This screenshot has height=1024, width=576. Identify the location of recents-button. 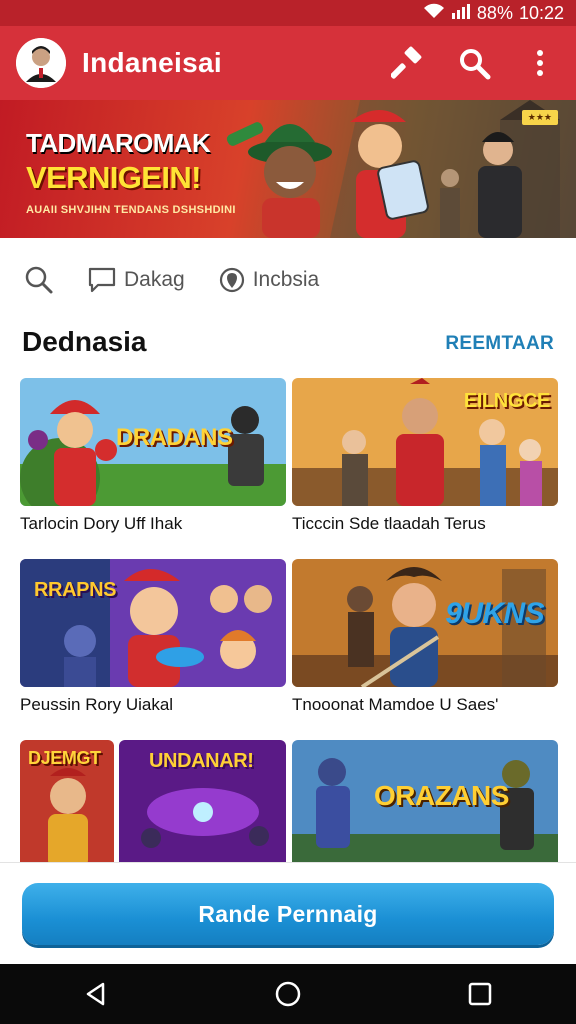
(480, 994).